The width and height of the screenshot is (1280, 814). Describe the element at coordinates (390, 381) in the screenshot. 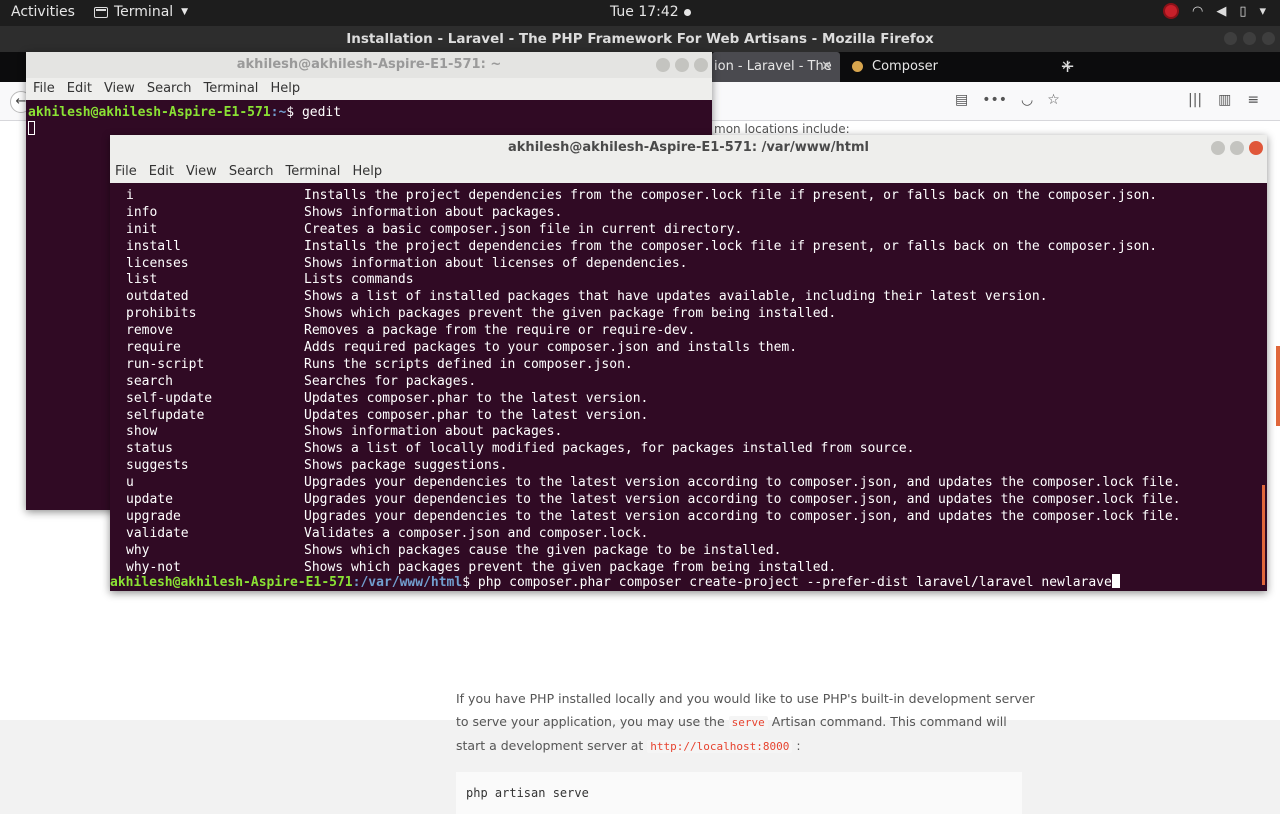

I see `command-description: Searches for packages.` at that location.